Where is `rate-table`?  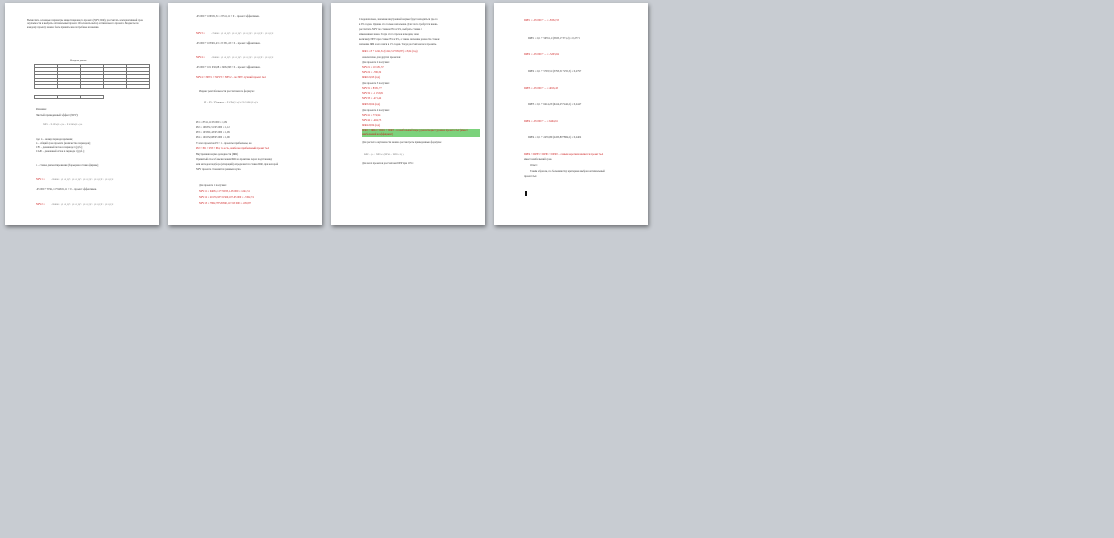
rate-table is located at coordinates (69, 97).